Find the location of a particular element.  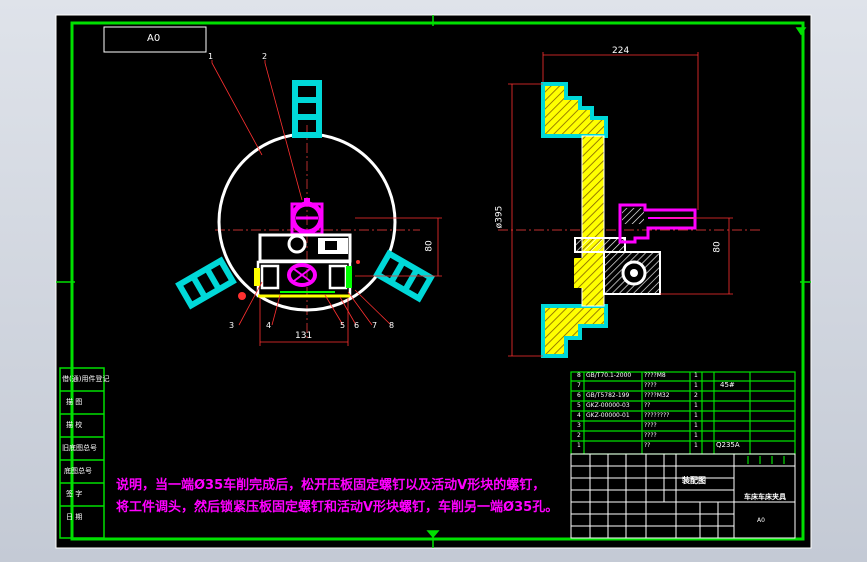

title-drawing-name: 车床车床夹具 is located at coordinates (765, 497).